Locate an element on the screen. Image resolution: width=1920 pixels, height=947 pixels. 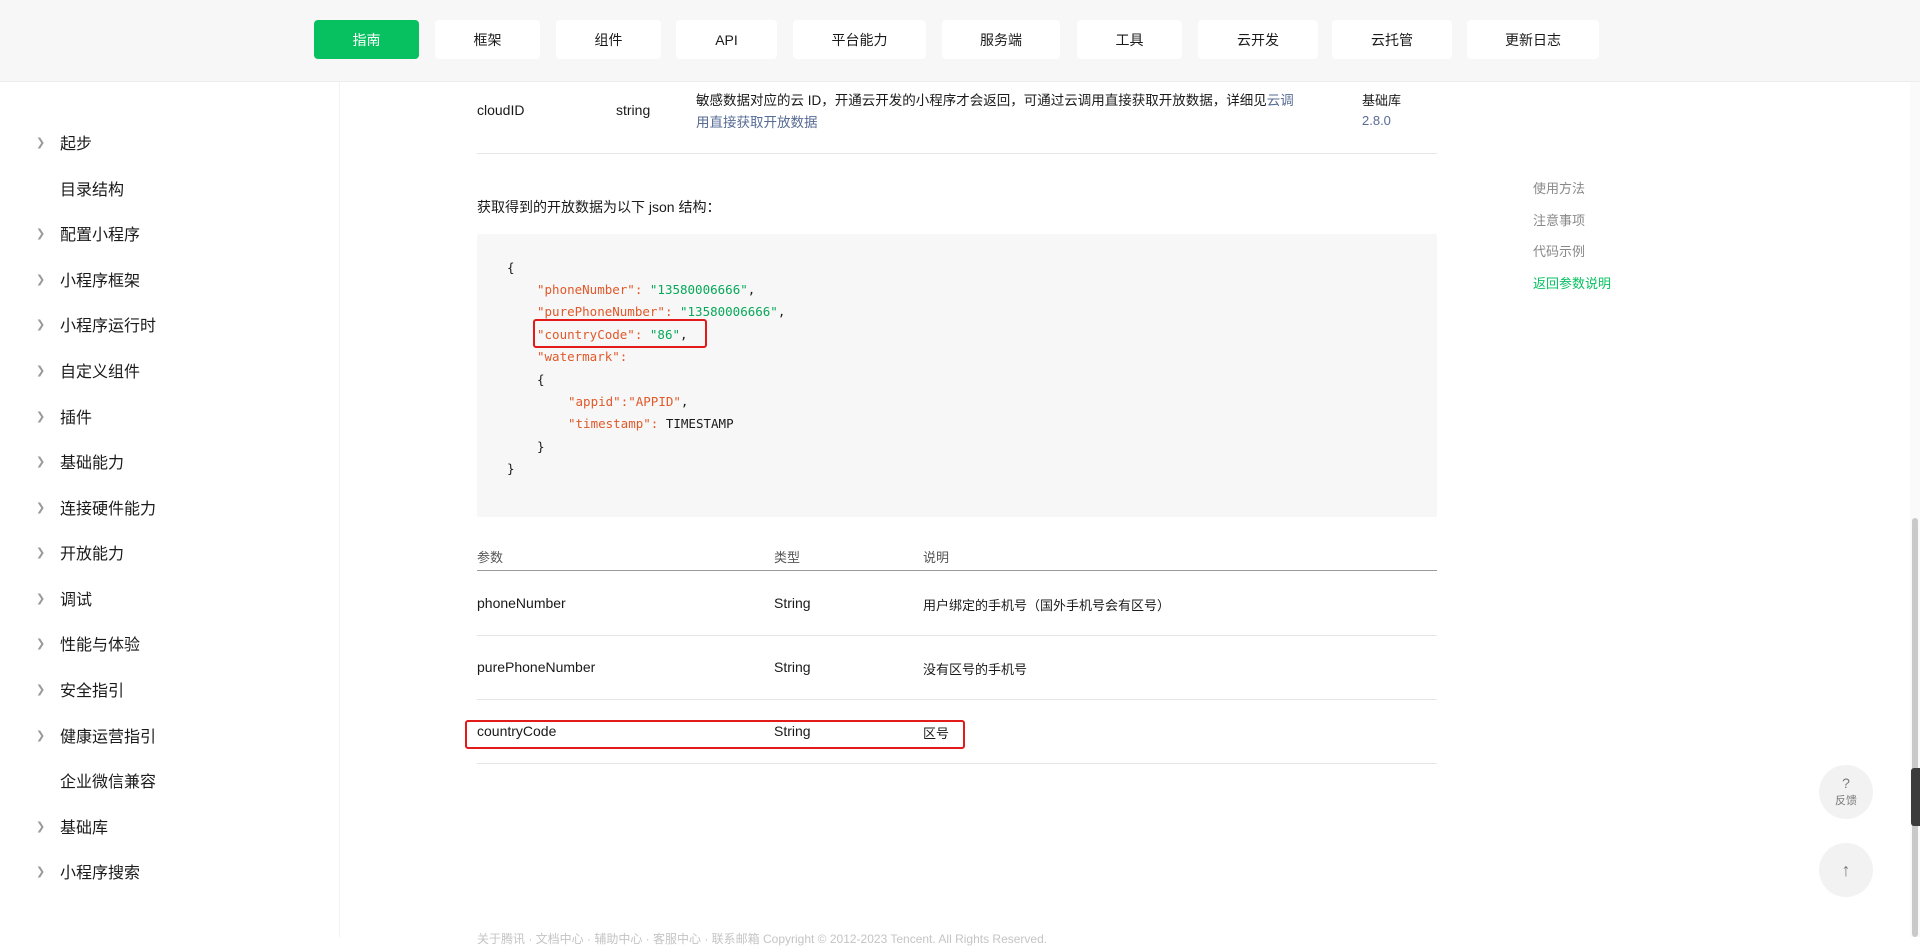
sidebar-item-framework: ❯ 小程序框架 is located at coordinates (88, 279).